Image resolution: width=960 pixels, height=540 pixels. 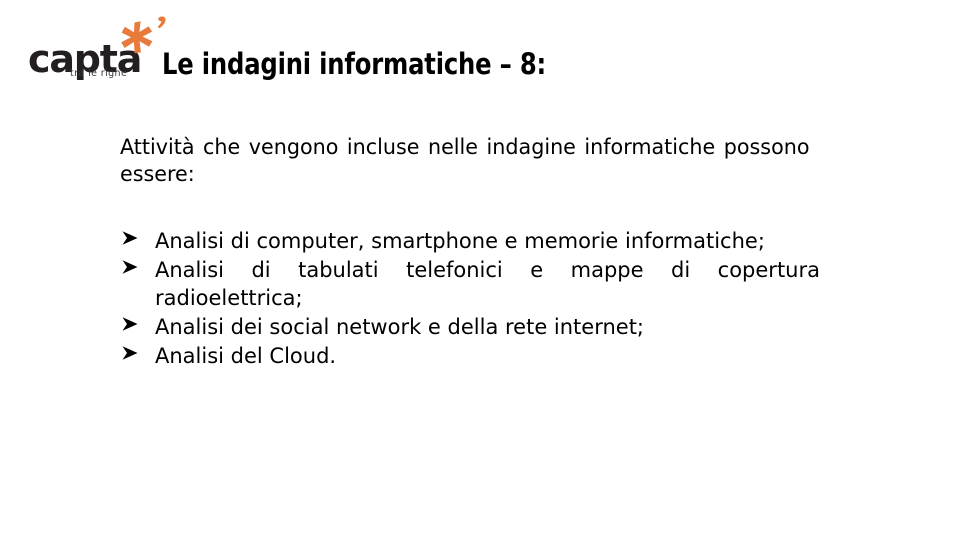 I want to click on logo-tagline: tra le righe, so click(x=99, y=73).